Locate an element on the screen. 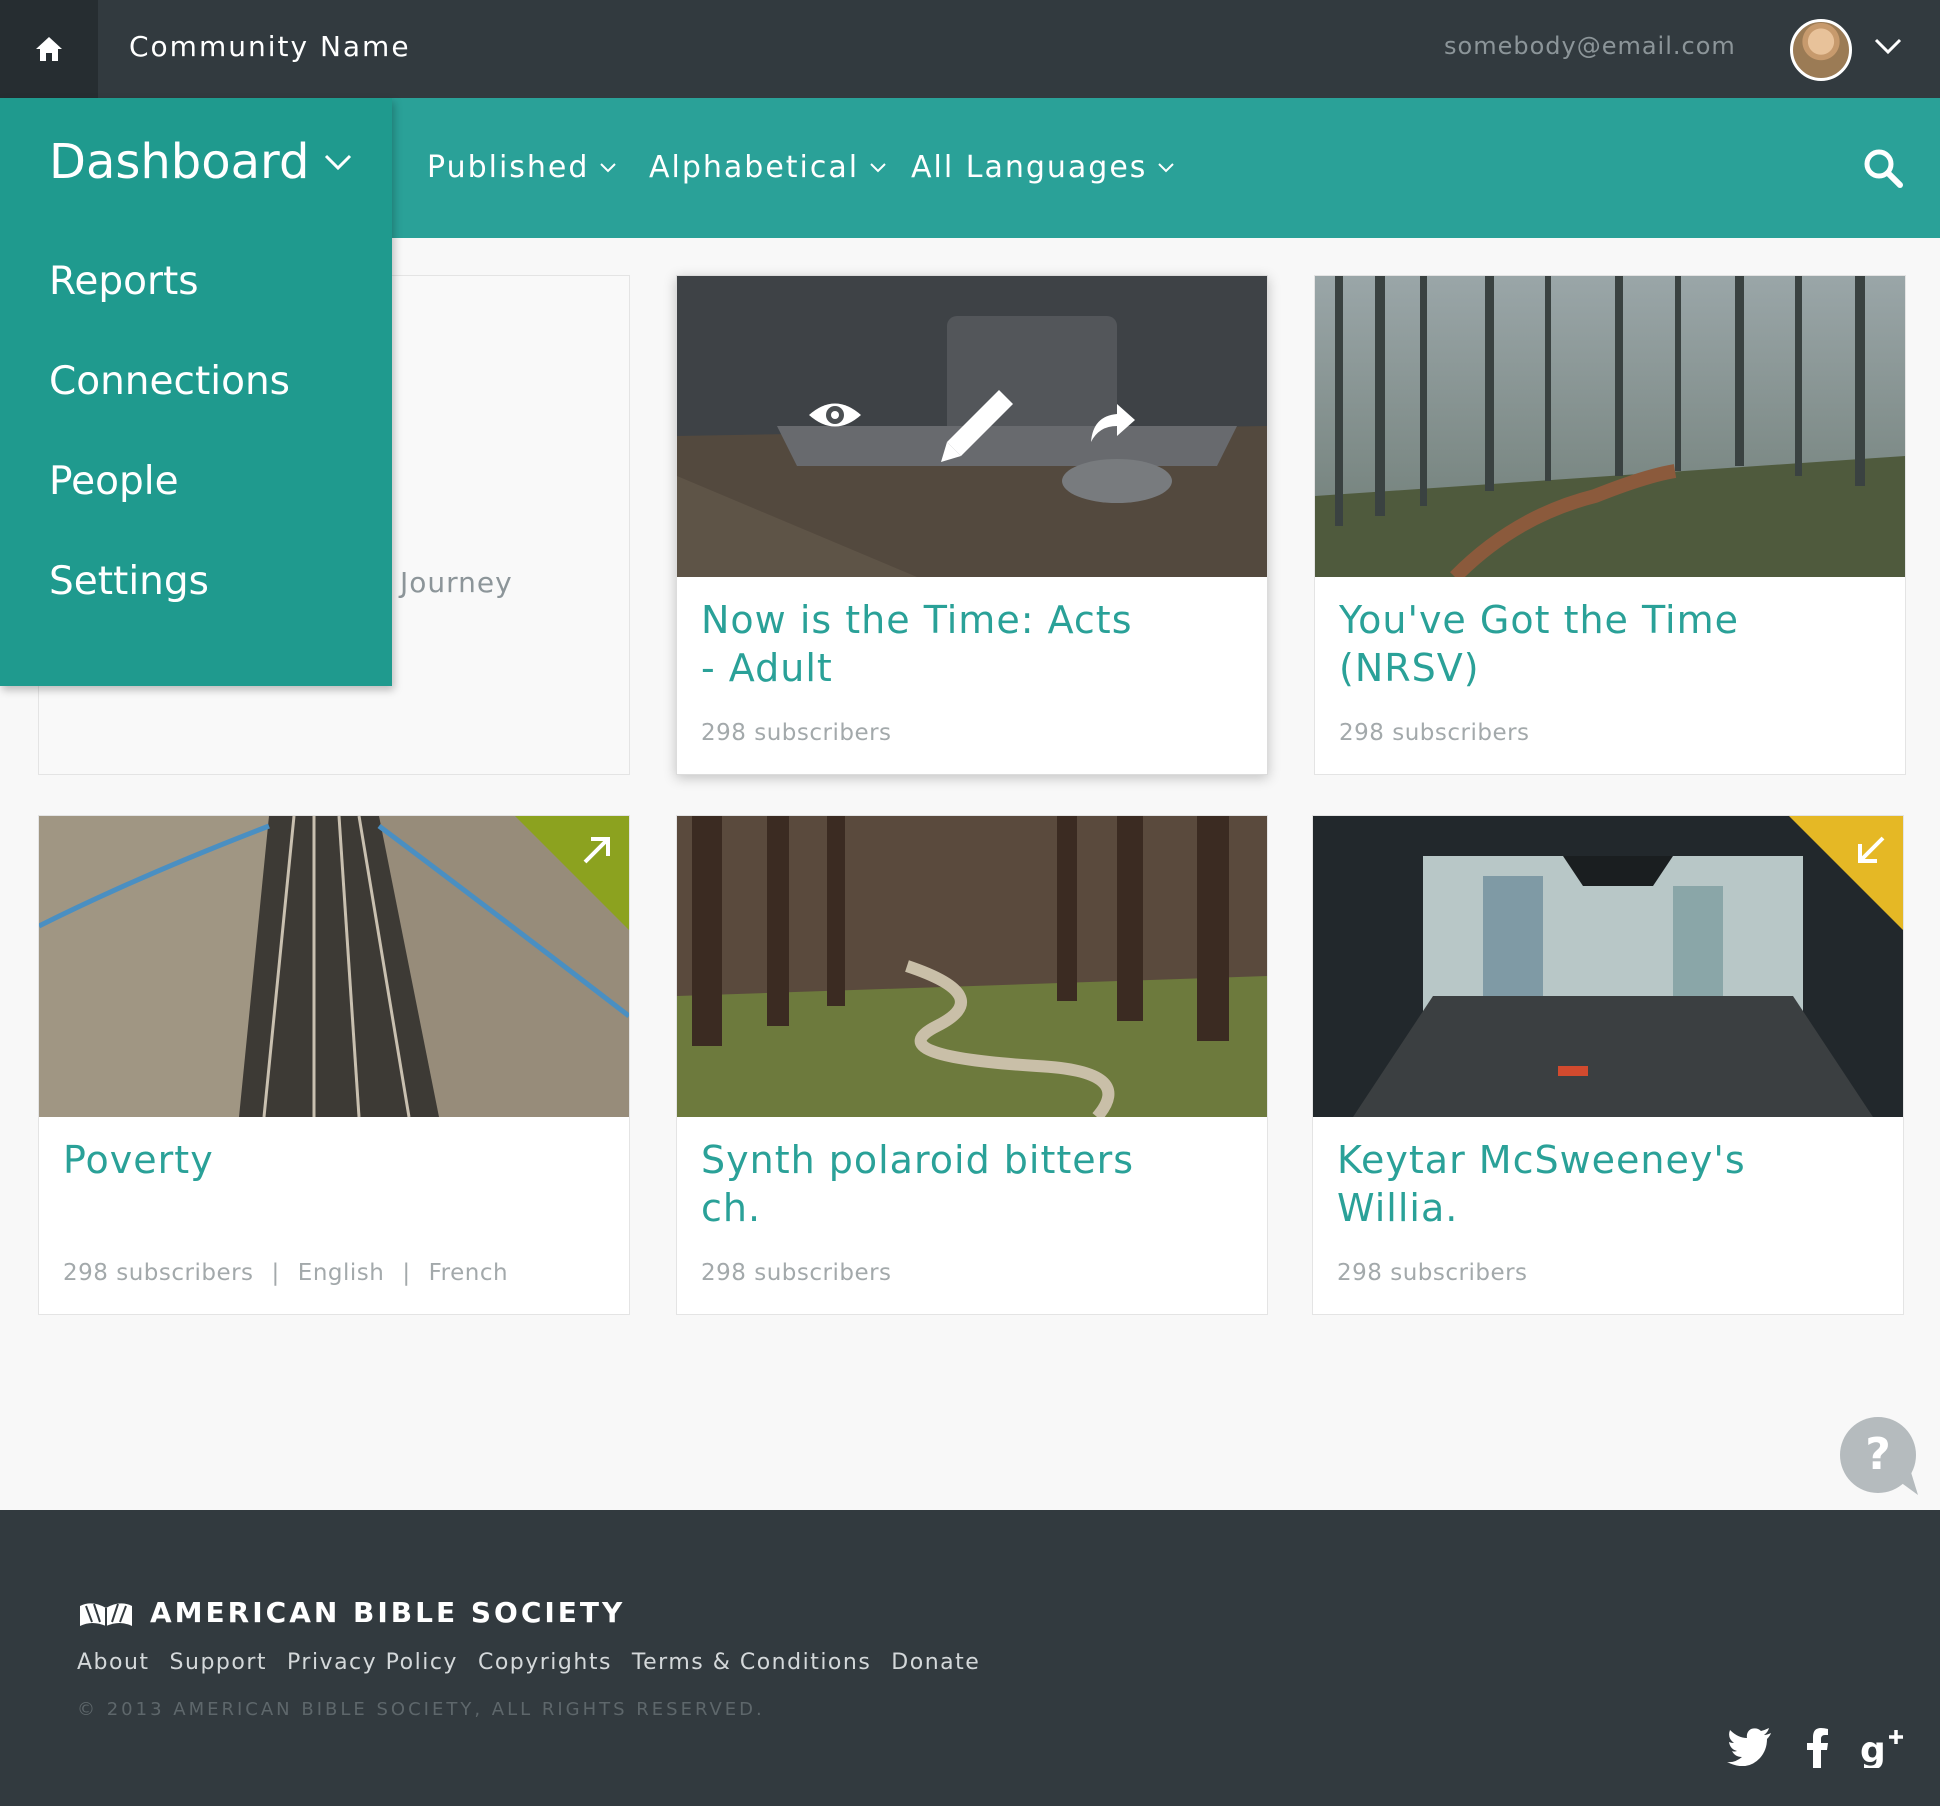 This screenshot has width=1940, height=1806. arrow-down-left-icon is located at coordinates (1871, 849).